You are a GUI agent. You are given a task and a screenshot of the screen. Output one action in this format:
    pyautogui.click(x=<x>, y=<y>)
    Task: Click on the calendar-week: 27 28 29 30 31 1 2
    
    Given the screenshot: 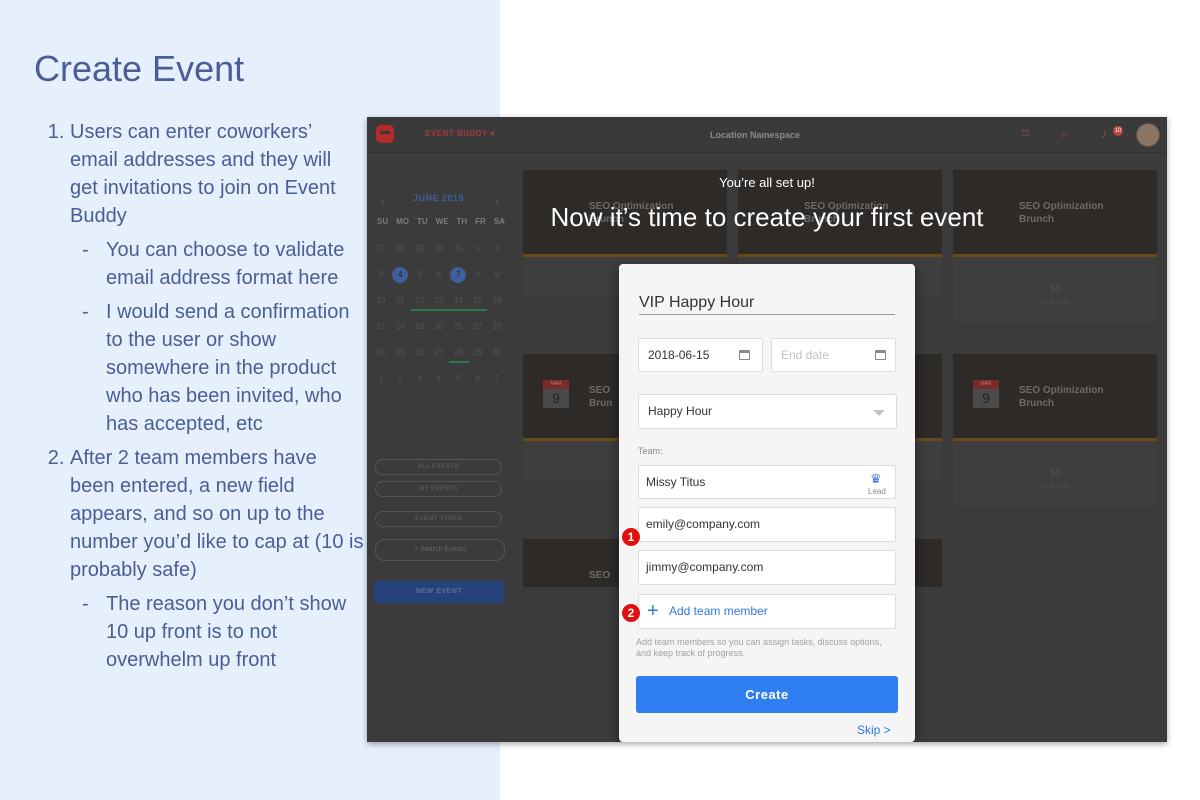 What is the action you would take?
    pyautogui.click(x=439, y=254)
    